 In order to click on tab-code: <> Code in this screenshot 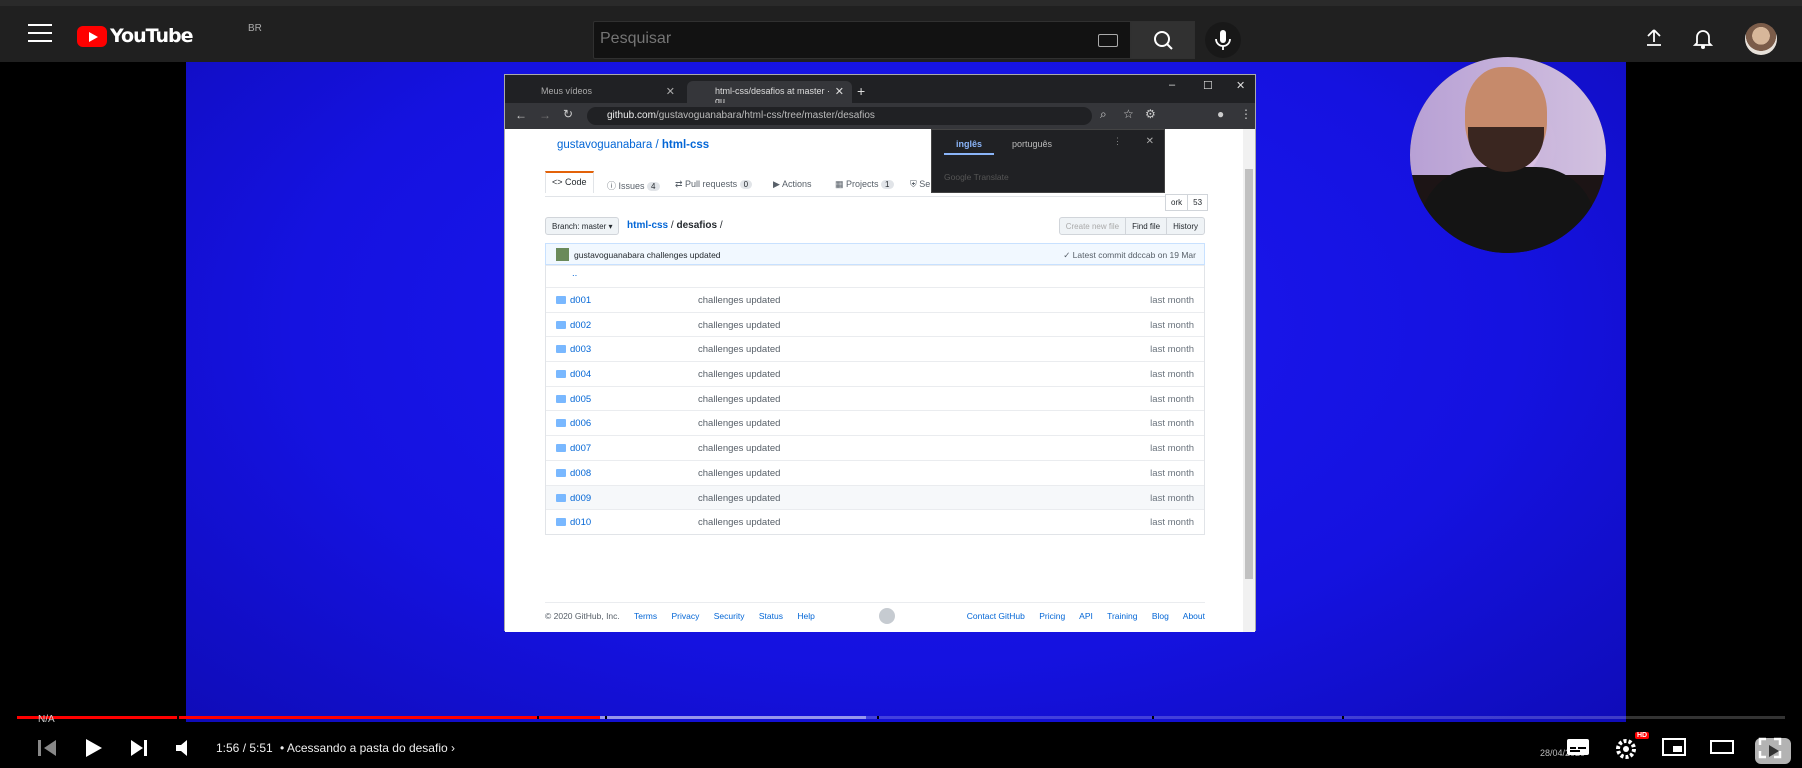, I will do `click(569, 182)`.